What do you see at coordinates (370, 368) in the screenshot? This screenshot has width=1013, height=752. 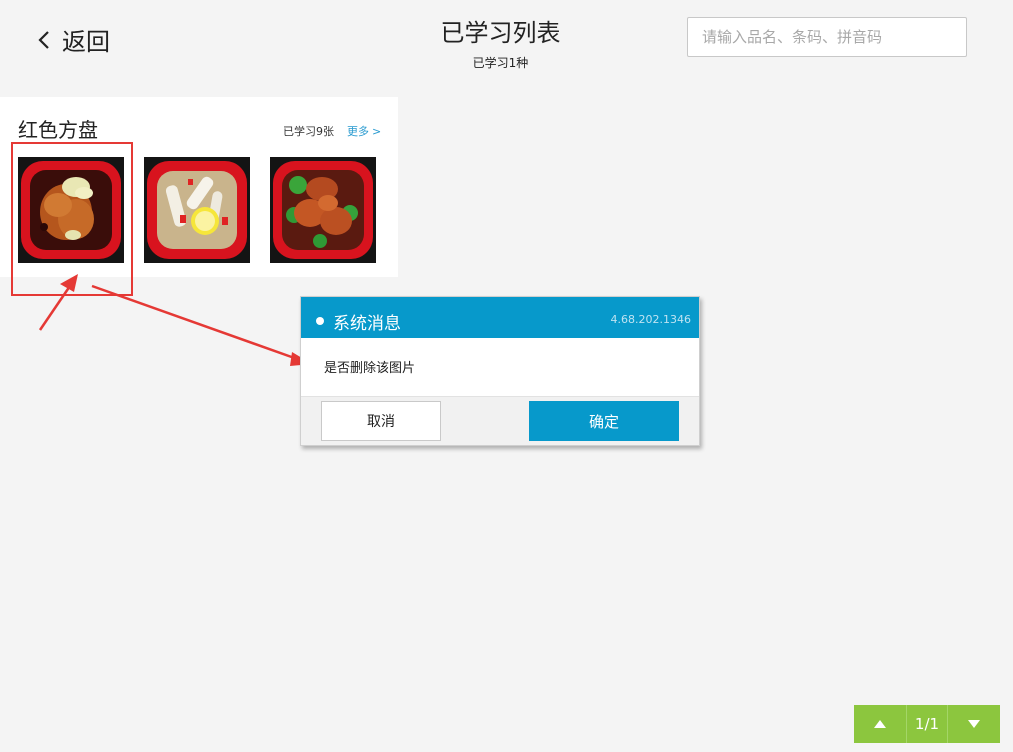 I see `dialog-message: 是否删除该图片` at bounding box center [370, 368].